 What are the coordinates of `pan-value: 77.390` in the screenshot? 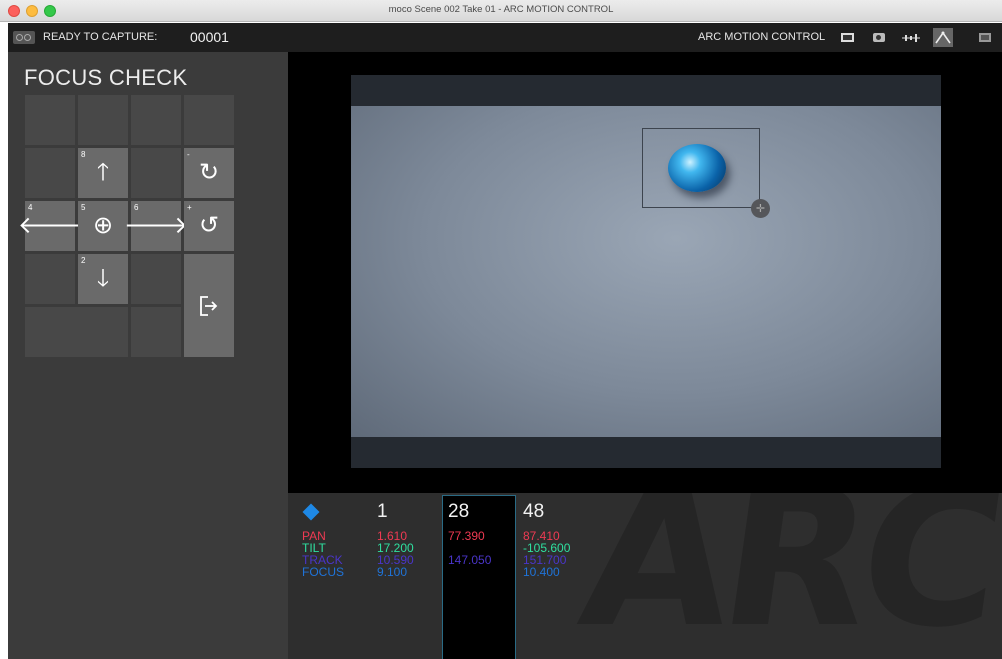 It's located at (466, 536).